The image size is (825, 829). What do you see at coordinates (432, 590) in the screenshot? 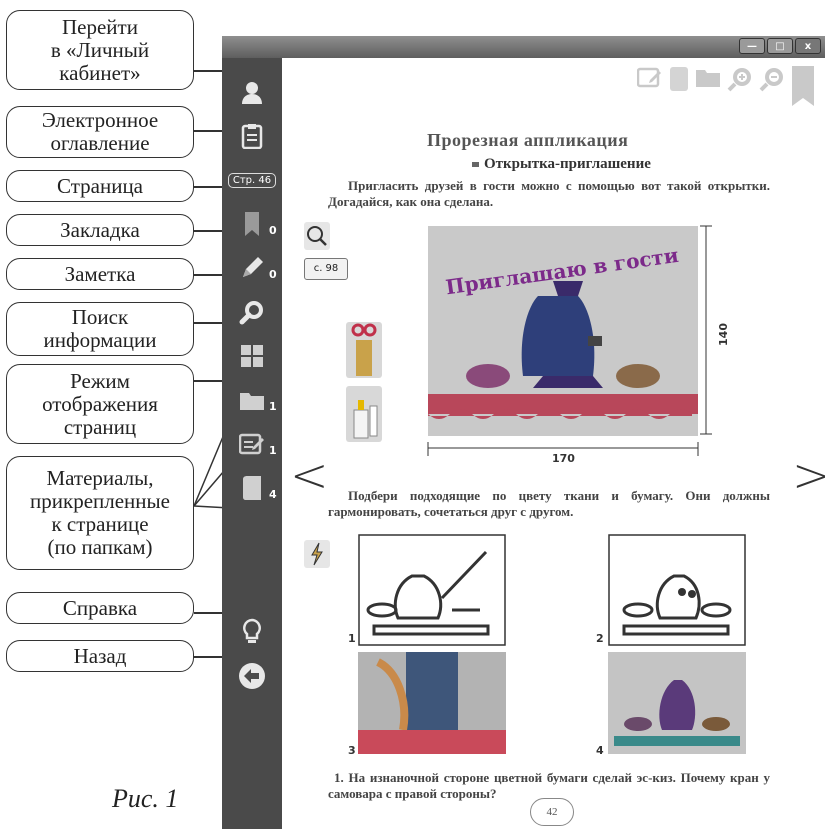
I see `step-1-image` at bounding box center [432, 590].